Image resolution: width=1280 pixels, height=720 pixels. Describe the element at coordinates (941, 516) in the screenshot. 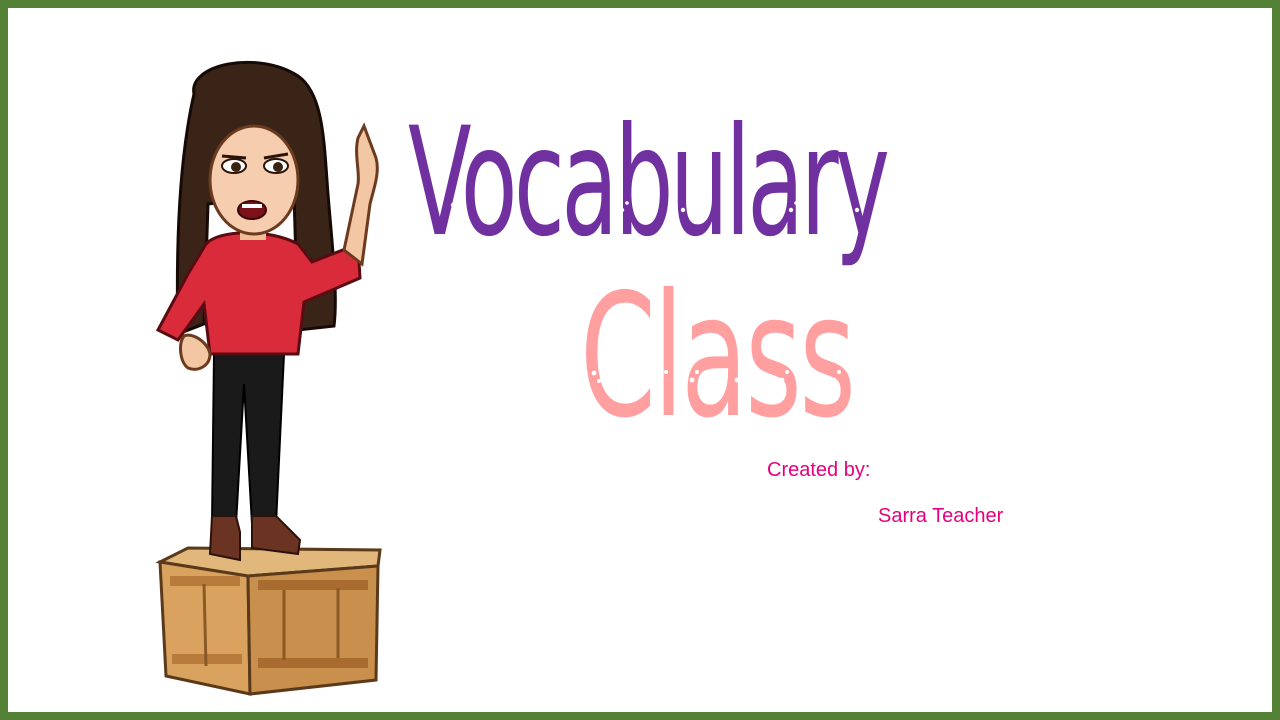

I see `author-name: Sarra Teacher` at that location.